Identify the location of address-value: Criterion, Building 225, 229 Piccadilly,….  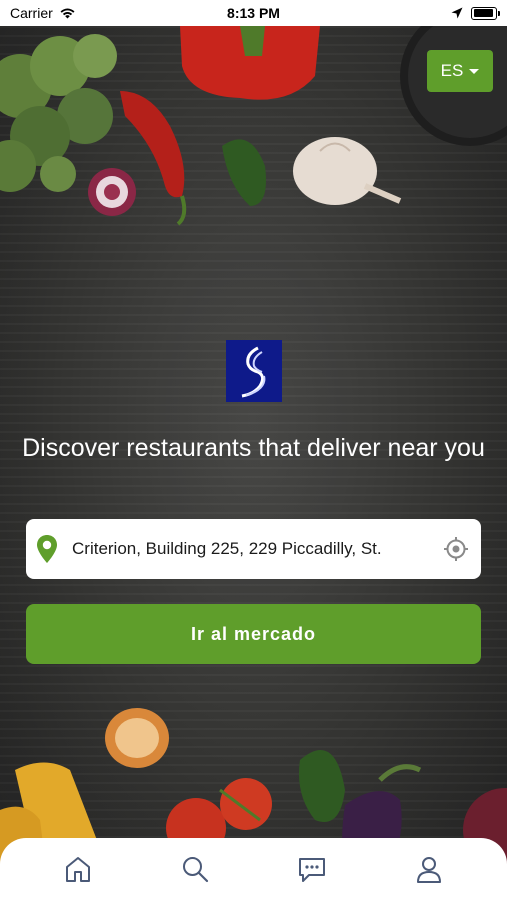
(227, 548).